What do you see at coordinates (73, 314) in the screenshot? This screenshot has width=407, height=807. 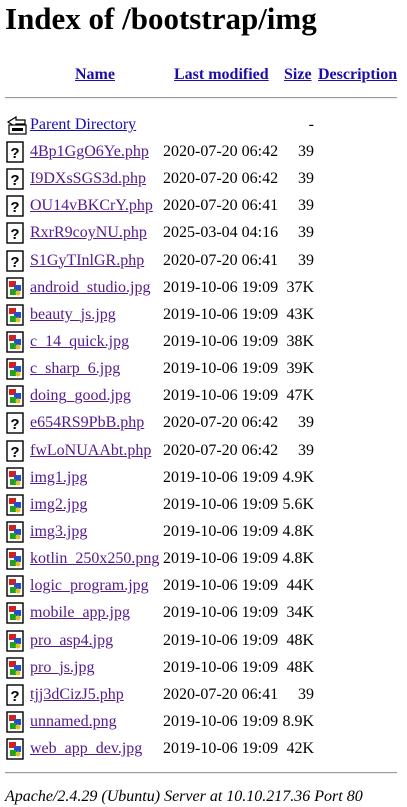 I see `file-link: beauty_js.jpg` at bounding box center [73, 314].